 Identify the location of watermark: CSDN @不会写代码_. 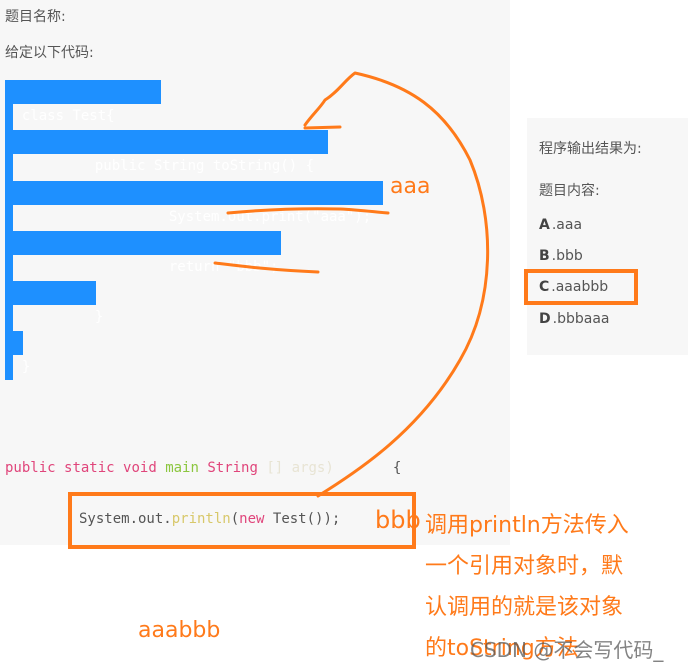
(567, 650).